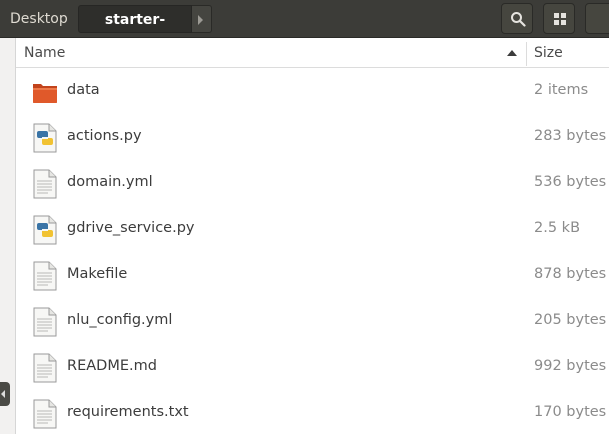  What do you see at coordinates (104, 136) in the screenshot?
I see `file-name: actions.py` at bounding box center [104, 136].